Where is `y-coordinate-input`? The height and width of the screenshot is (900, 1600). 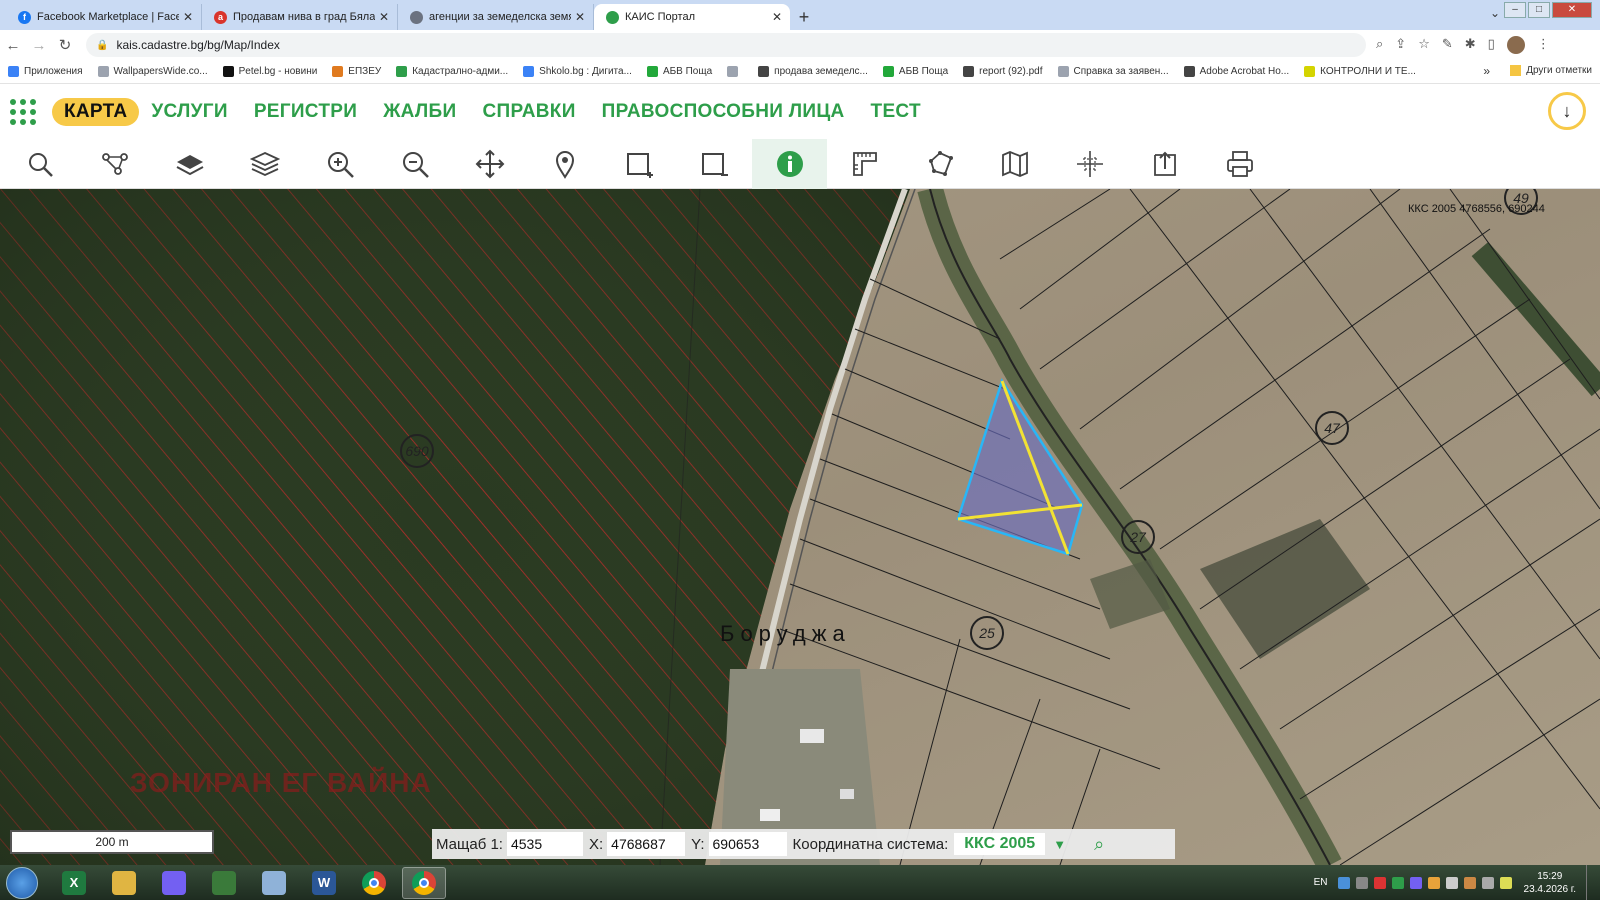 y-coordinate-input is located at coordinates (747, 844).